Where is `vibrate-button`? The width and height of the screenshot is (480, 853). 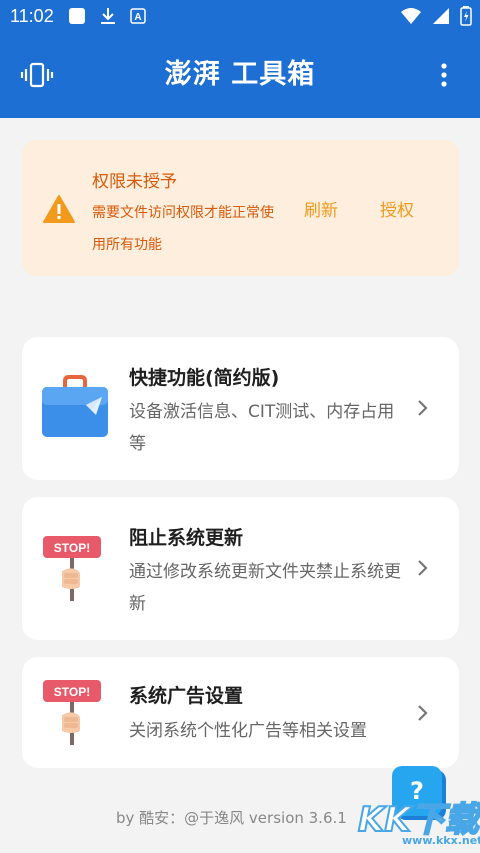
vibrate-button is located at coordinates (37, 75).